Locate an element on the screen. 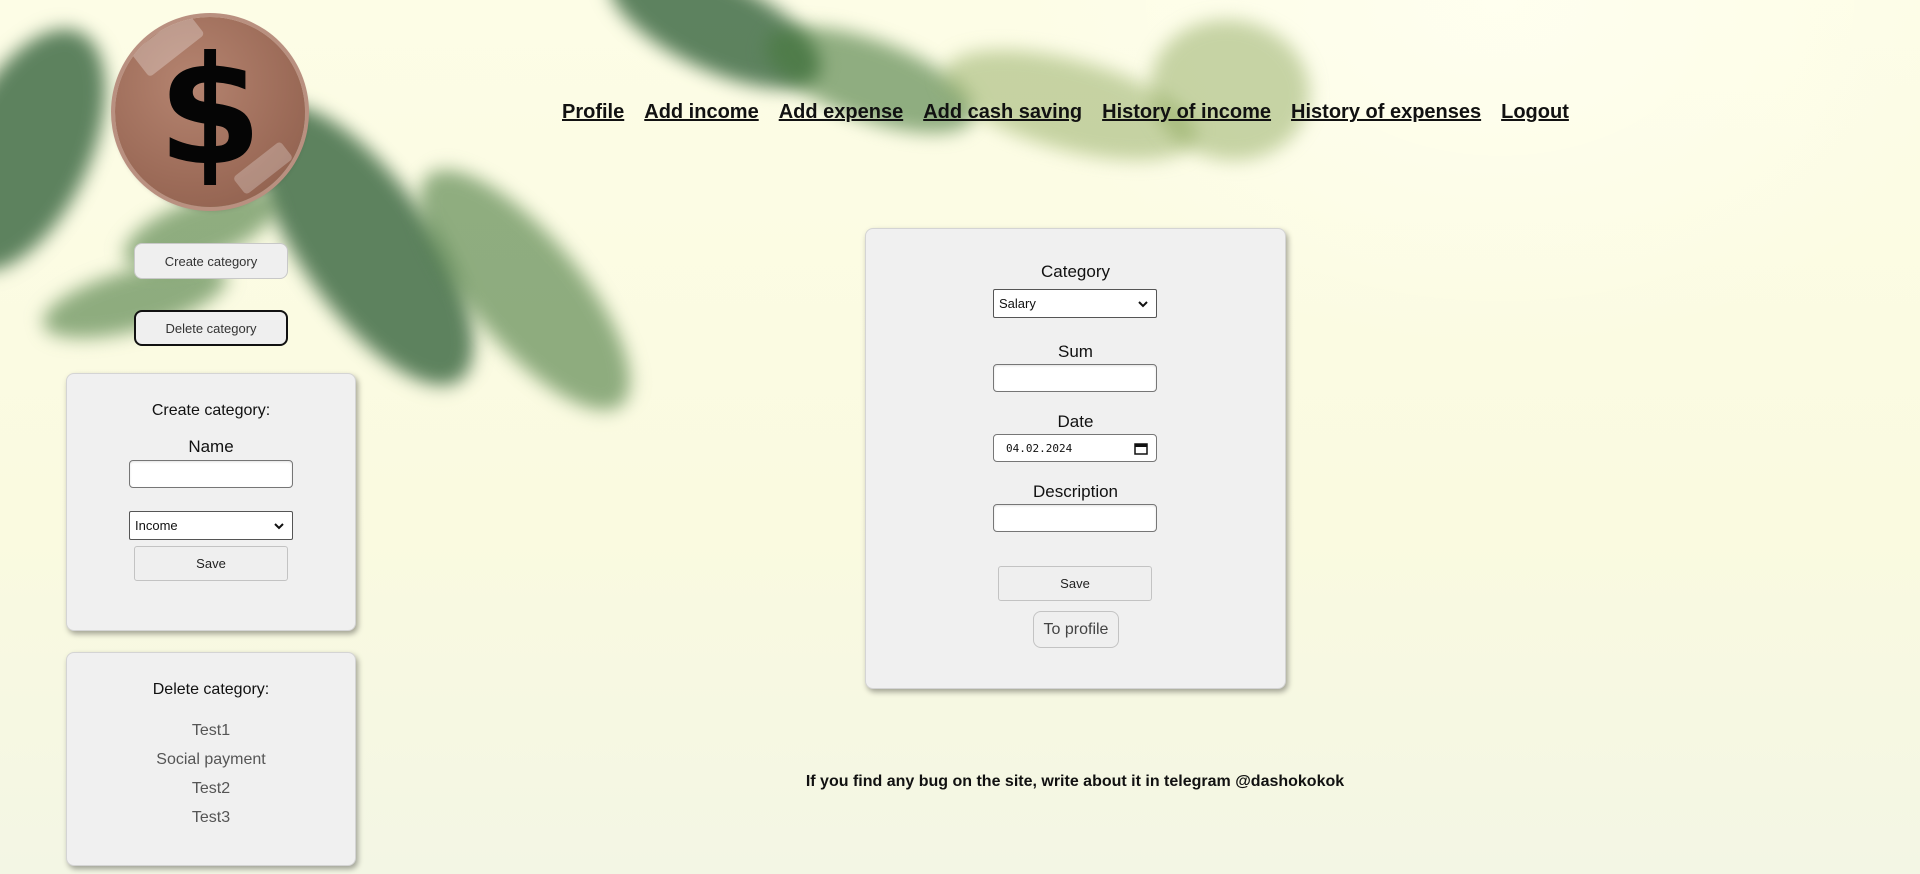 Image resolution: width=1920 pixels, height=874 pixels. category-item: Social payment is located at coordinates (211, 760).